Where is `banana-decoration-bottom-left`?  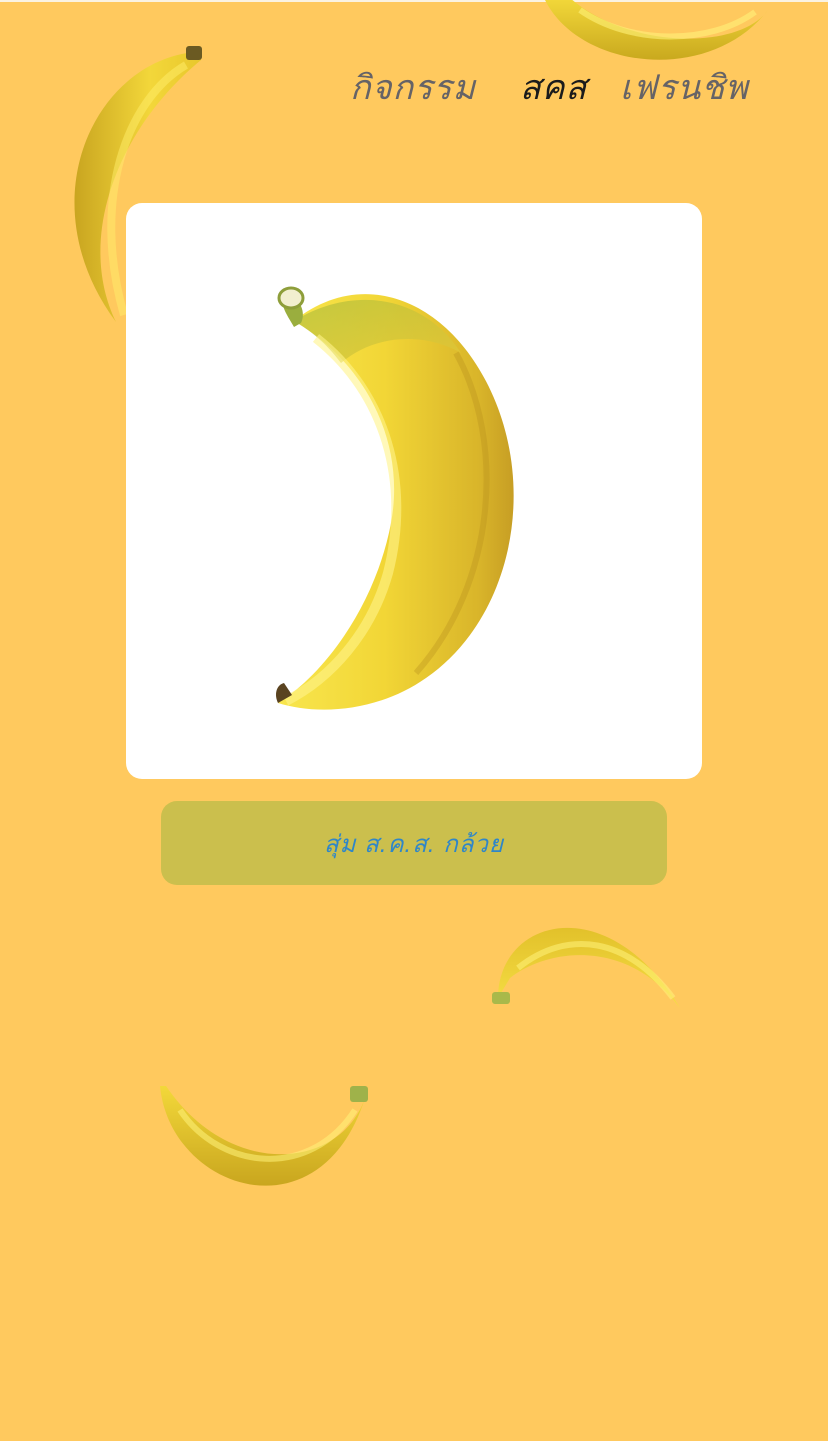 banana-decoration-bottom-left is located at coordinates (264, 1136).